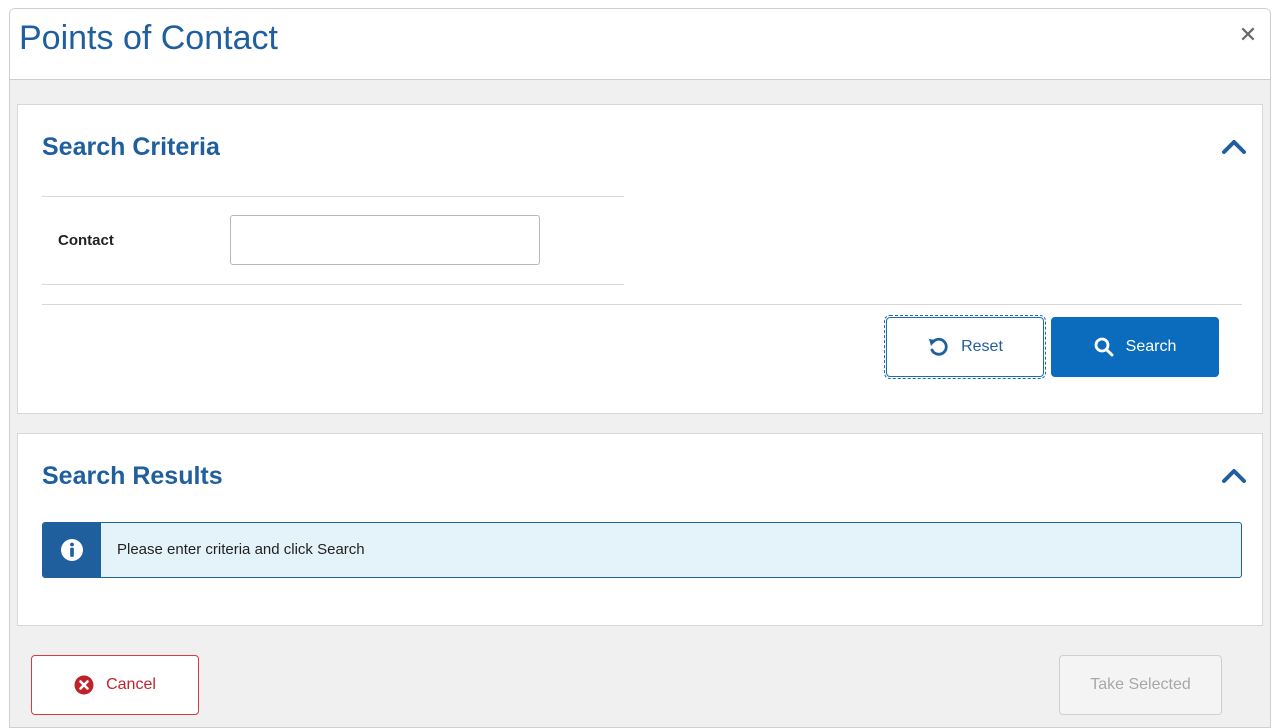 The height and width of the screenshot is (728, 1274). I want to click on modal-title: Points of Contact, so click(148, 38).